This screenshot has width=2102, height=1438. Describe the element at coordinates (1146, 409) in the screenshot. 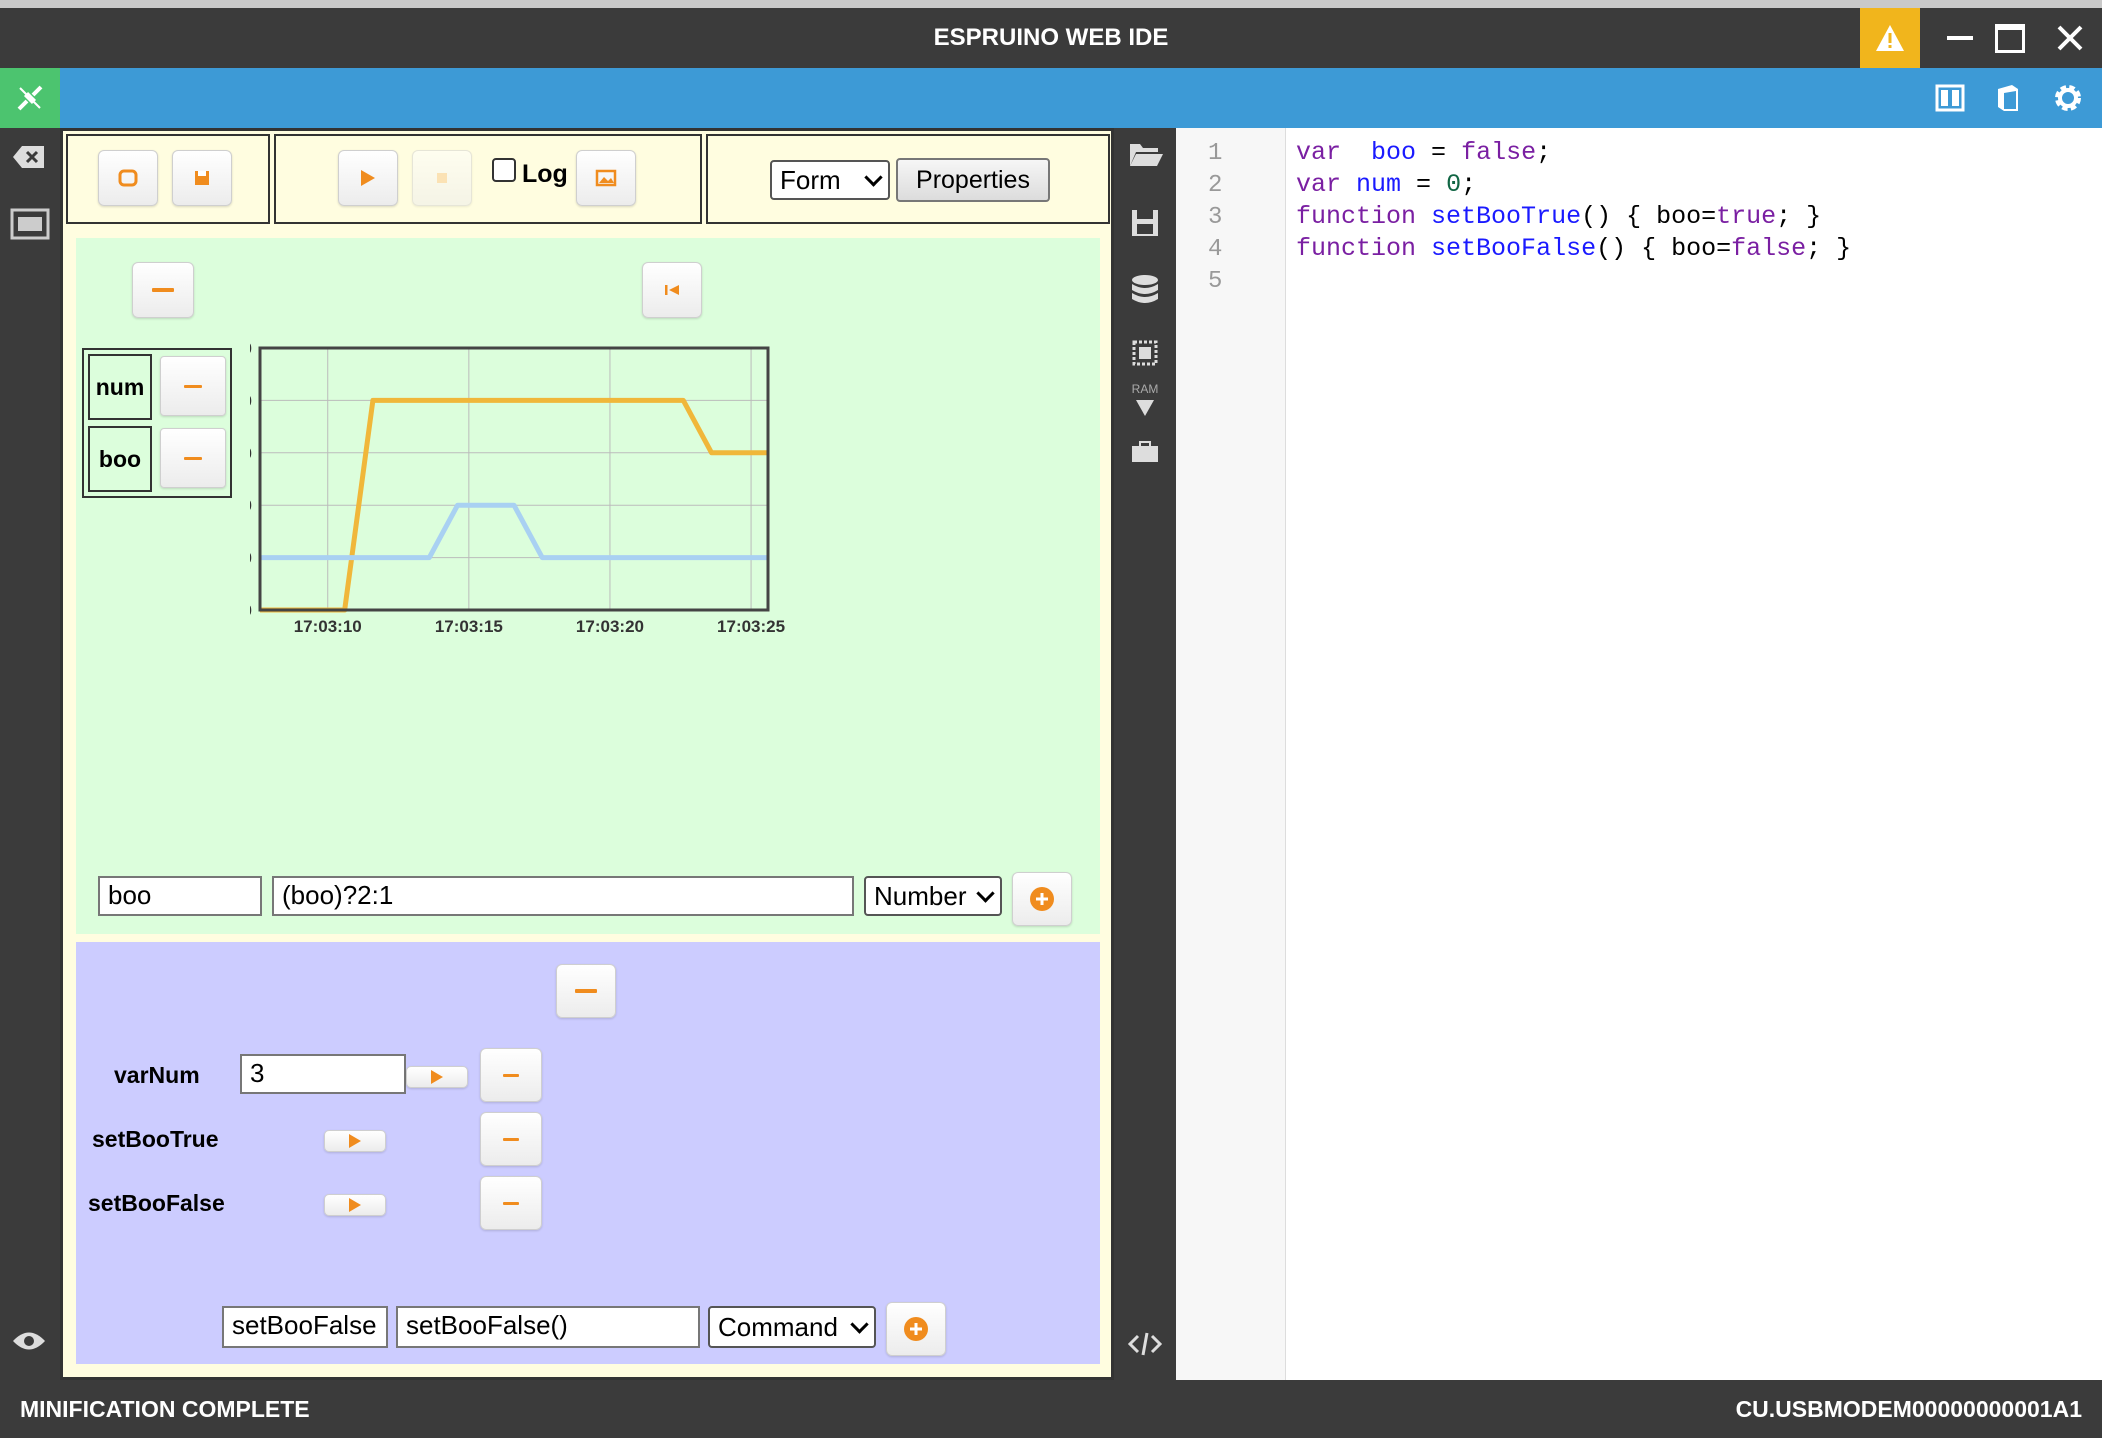

I see `send-to-ram-button` at that location.